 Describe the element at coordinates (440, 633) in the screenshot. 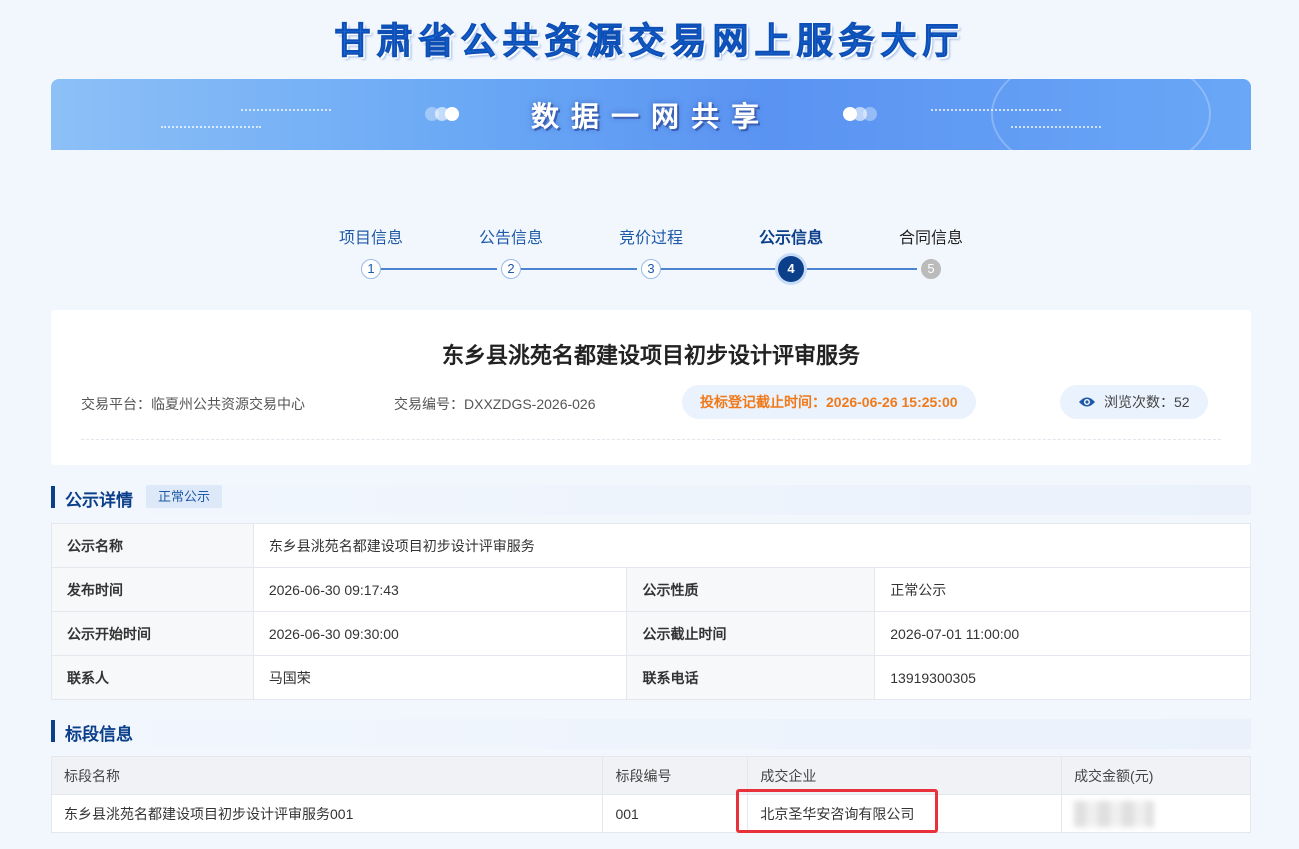

I see `start-time-value: 2026-06-30 09:30:00` at that location.